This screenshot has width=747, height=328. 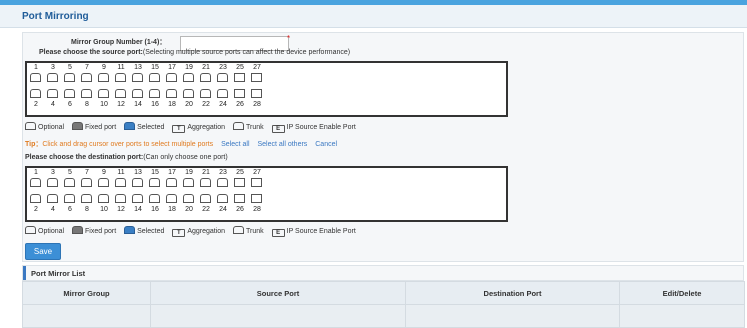 What do you see at coordinates (239, 230) in the screenshot?
I see `trunk-port-icon` at bounding box center [239, 230].